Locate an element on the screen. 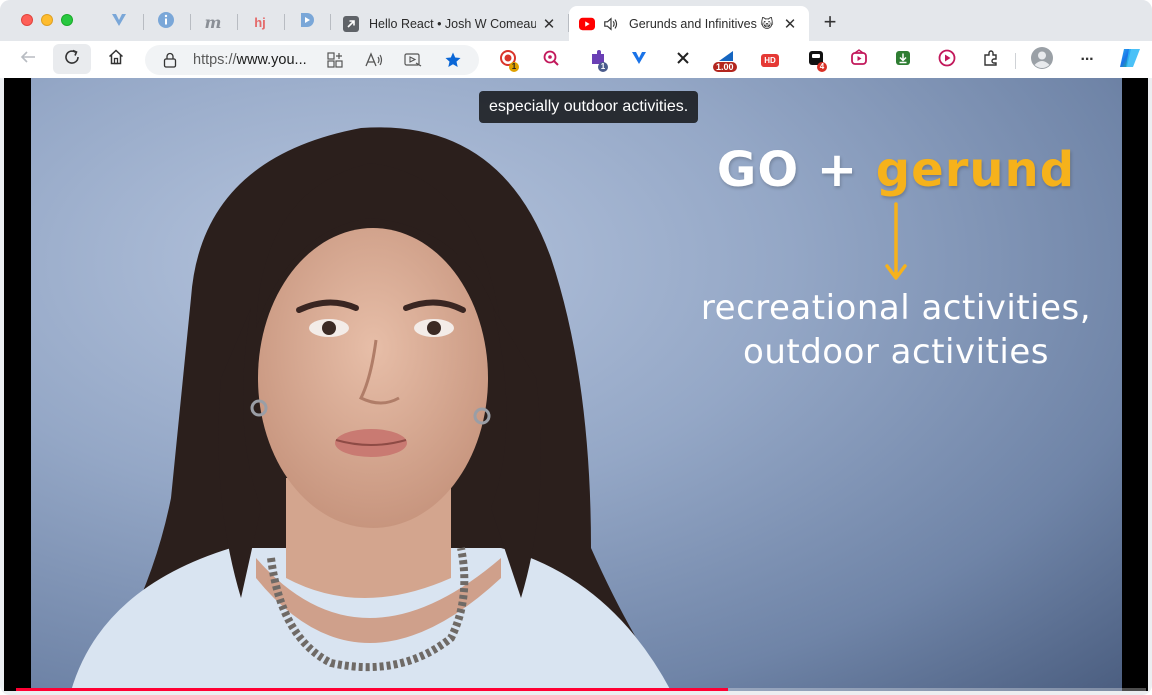 The height and width of the screenshot is (695, 1152). youtube-icon is located at coordinates (587, 24).